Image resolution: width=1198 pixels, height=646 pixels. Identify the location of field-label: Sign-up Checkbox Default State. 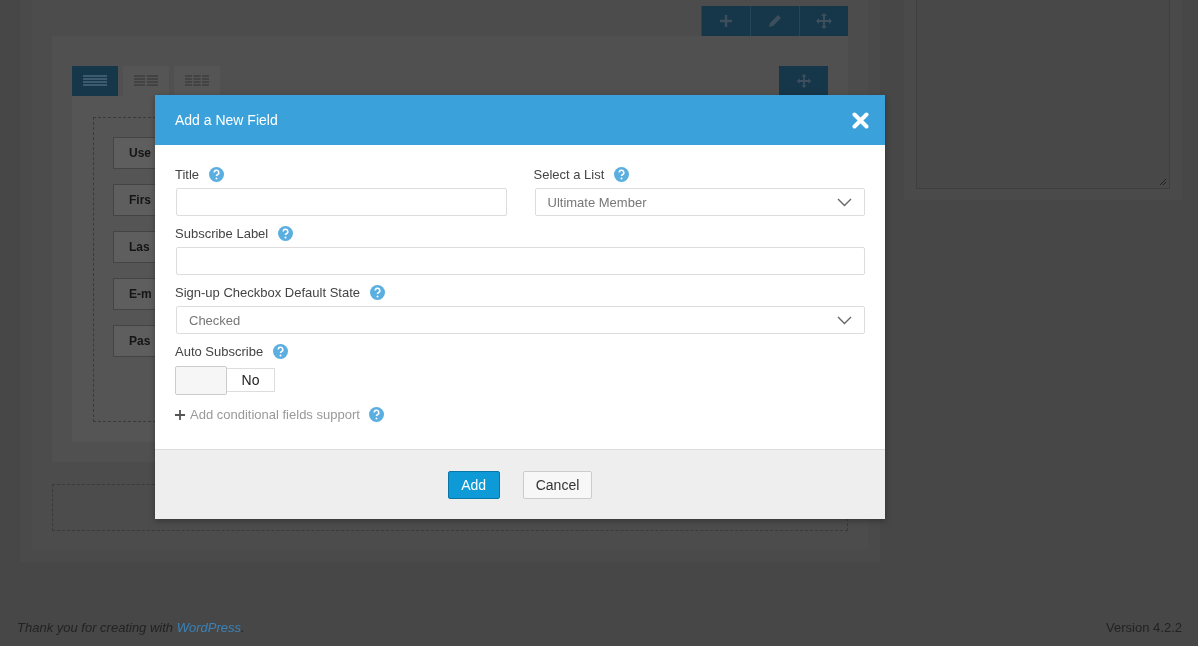
(267, 292).